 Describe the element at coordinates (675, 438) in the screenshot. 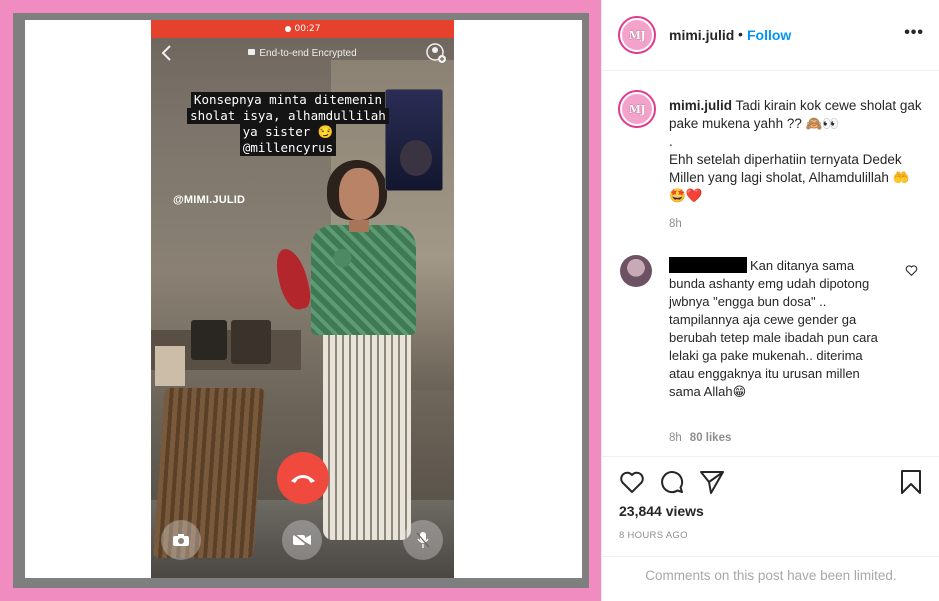

I see `comment-timestamp: 8h` at that location.